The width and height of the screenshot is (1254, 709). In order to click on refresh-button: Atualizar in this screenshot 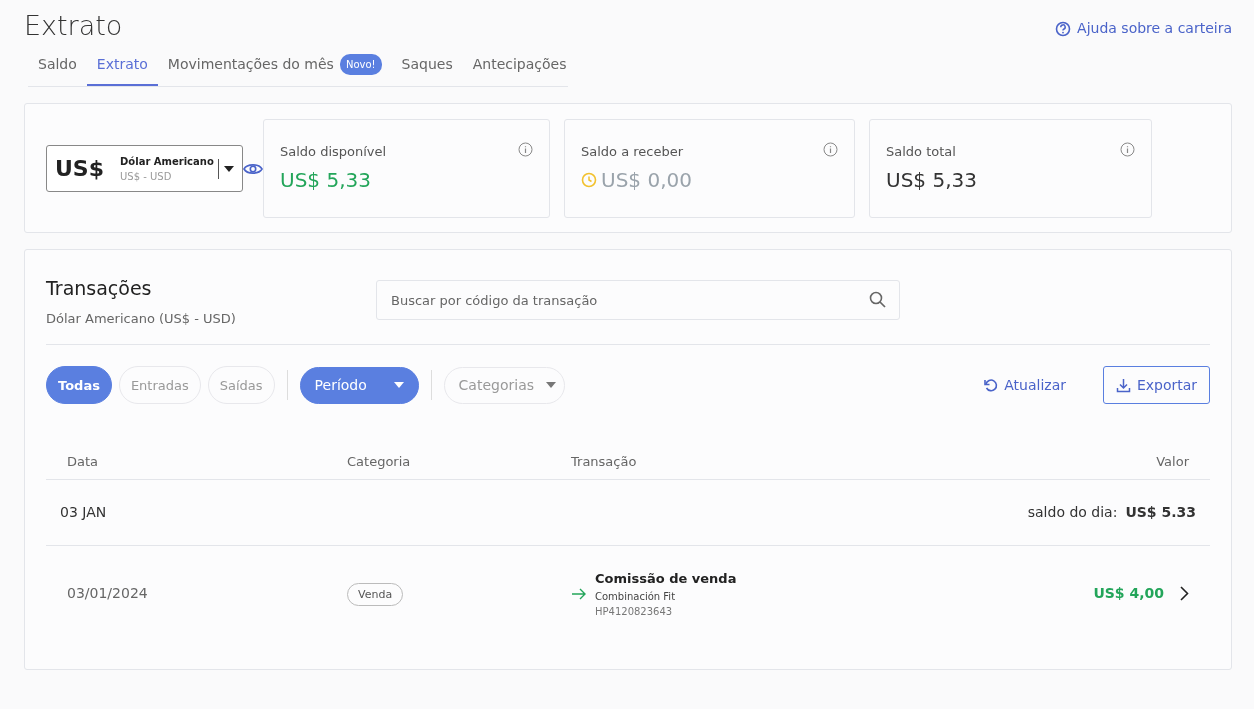, I will do `click(1024, 385)`.